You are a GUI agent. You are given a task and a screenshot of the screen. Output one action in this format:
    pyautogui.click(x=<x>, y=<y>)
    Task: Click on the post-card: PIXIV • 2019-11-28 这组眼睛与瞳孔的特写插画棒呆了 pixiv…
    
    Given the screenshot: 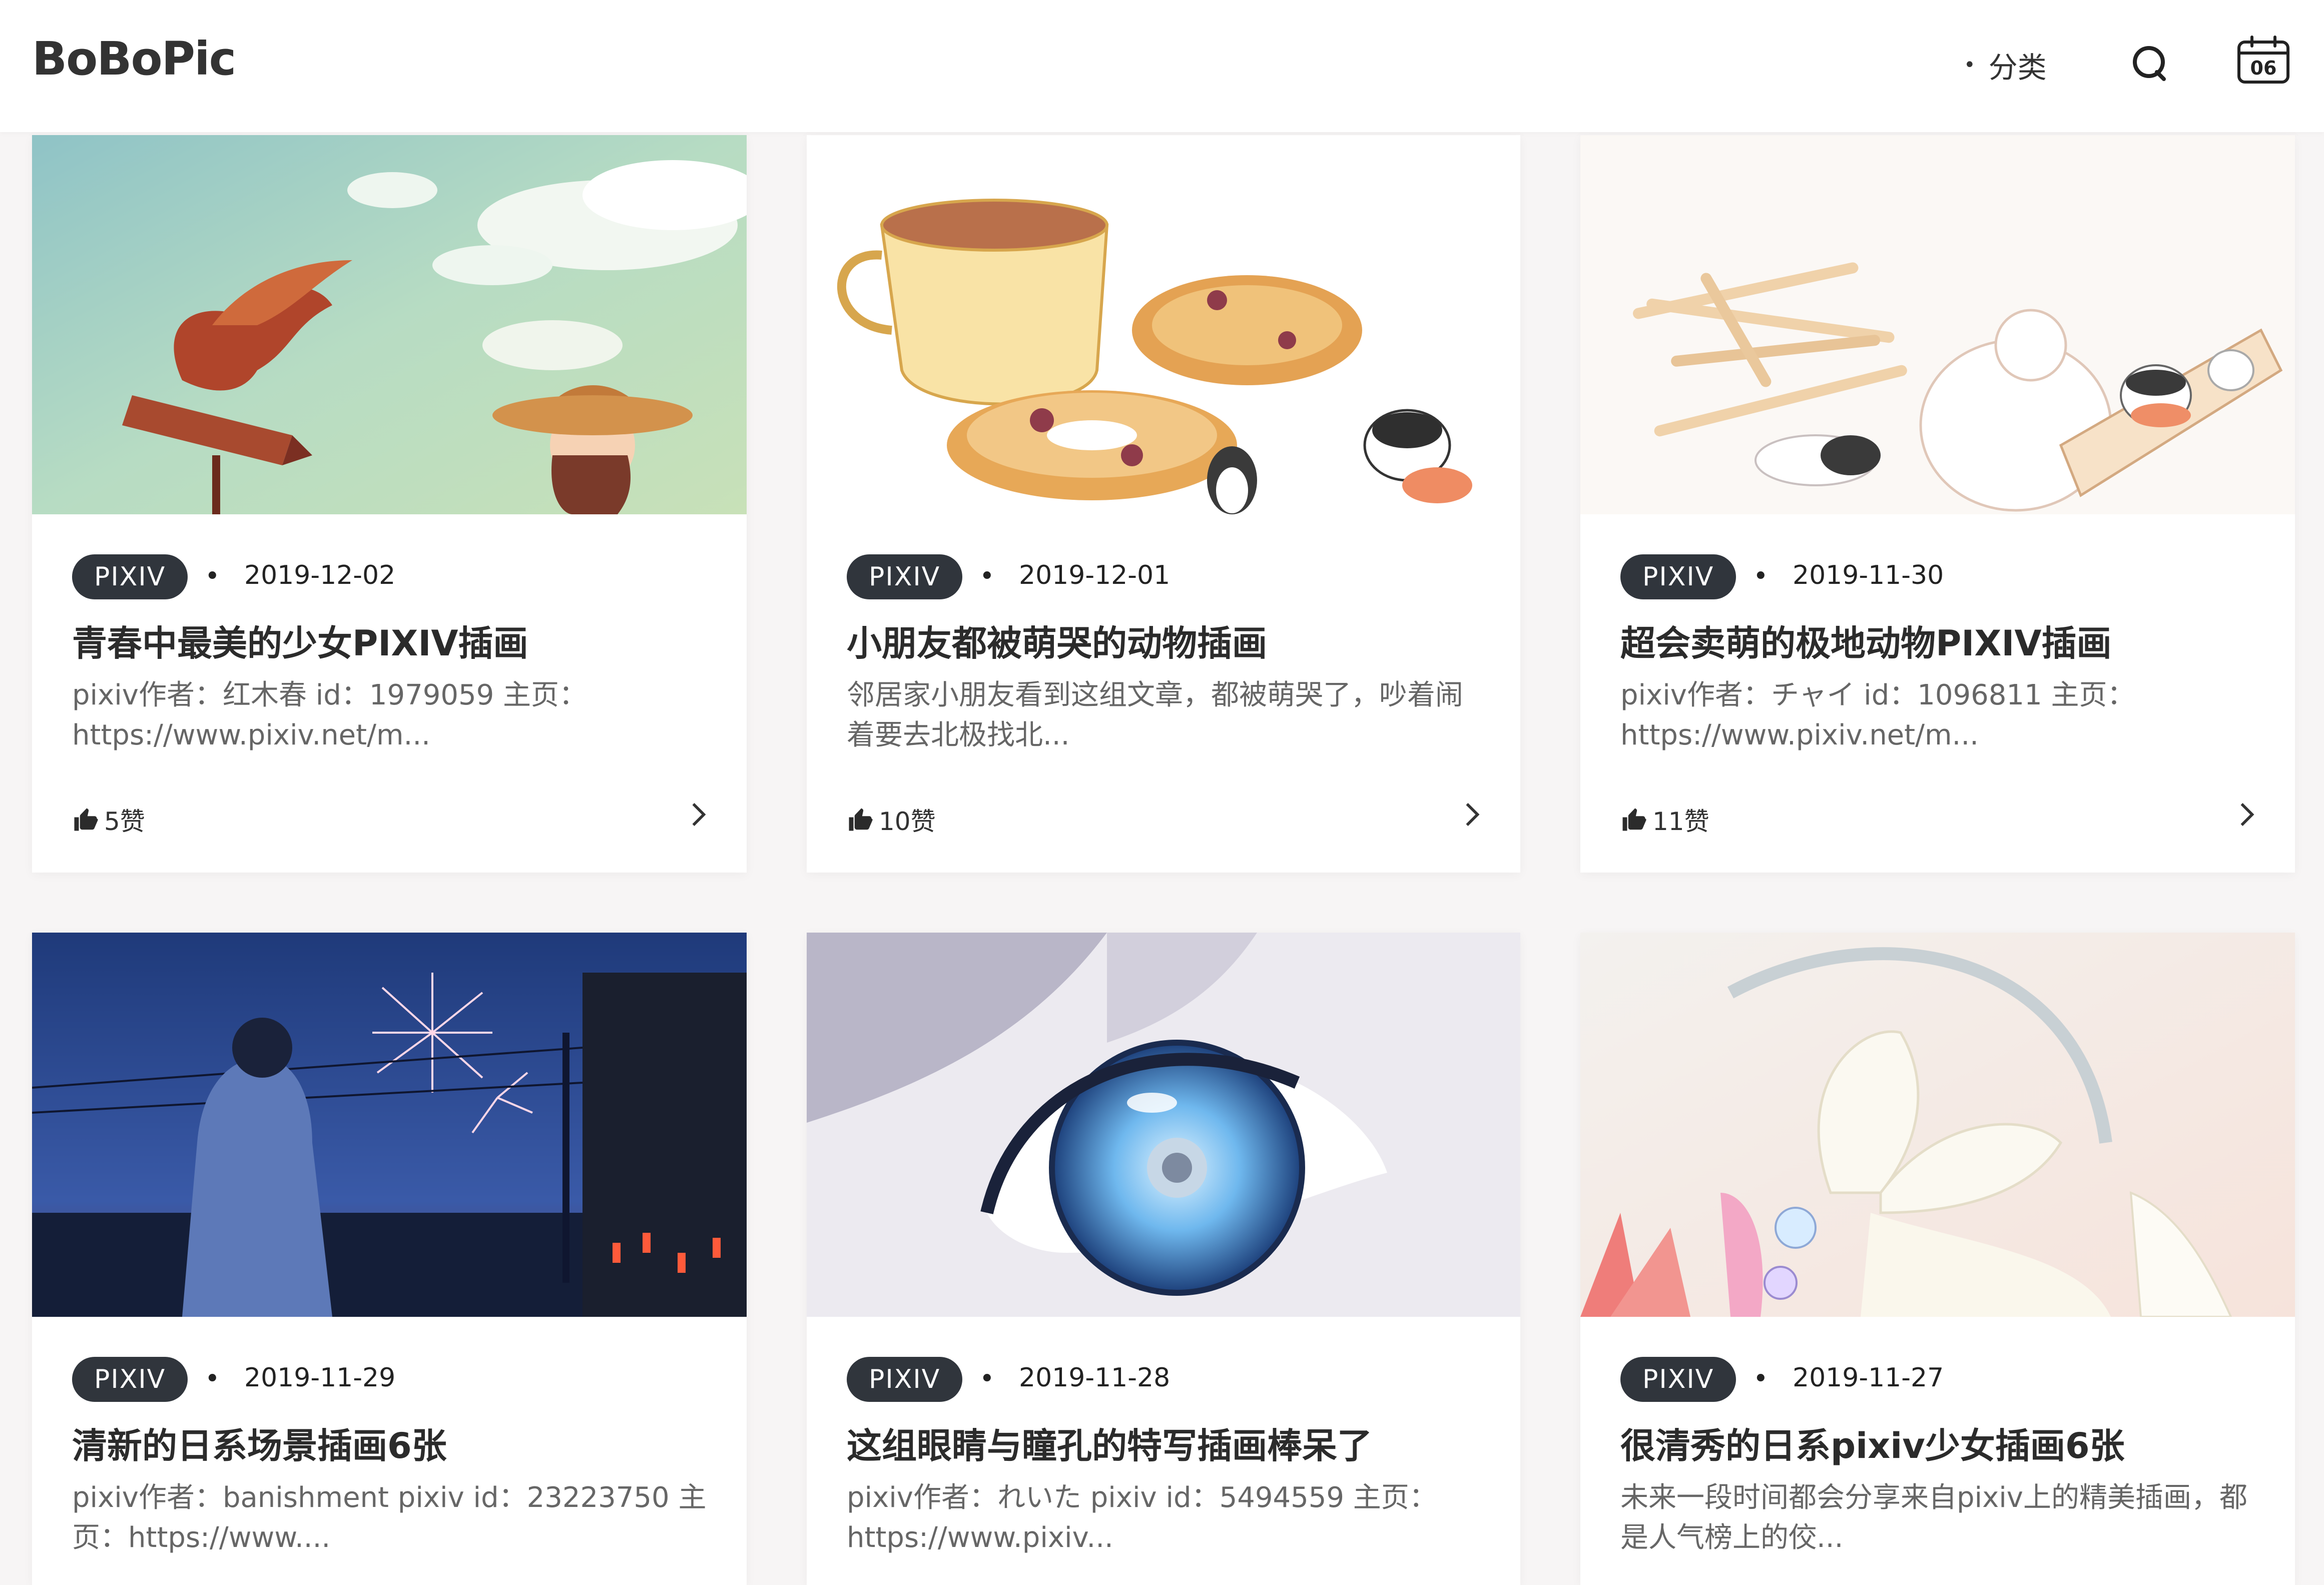 What is the action you would take?
    pyautogui.click(x=1163, y=1259)
    